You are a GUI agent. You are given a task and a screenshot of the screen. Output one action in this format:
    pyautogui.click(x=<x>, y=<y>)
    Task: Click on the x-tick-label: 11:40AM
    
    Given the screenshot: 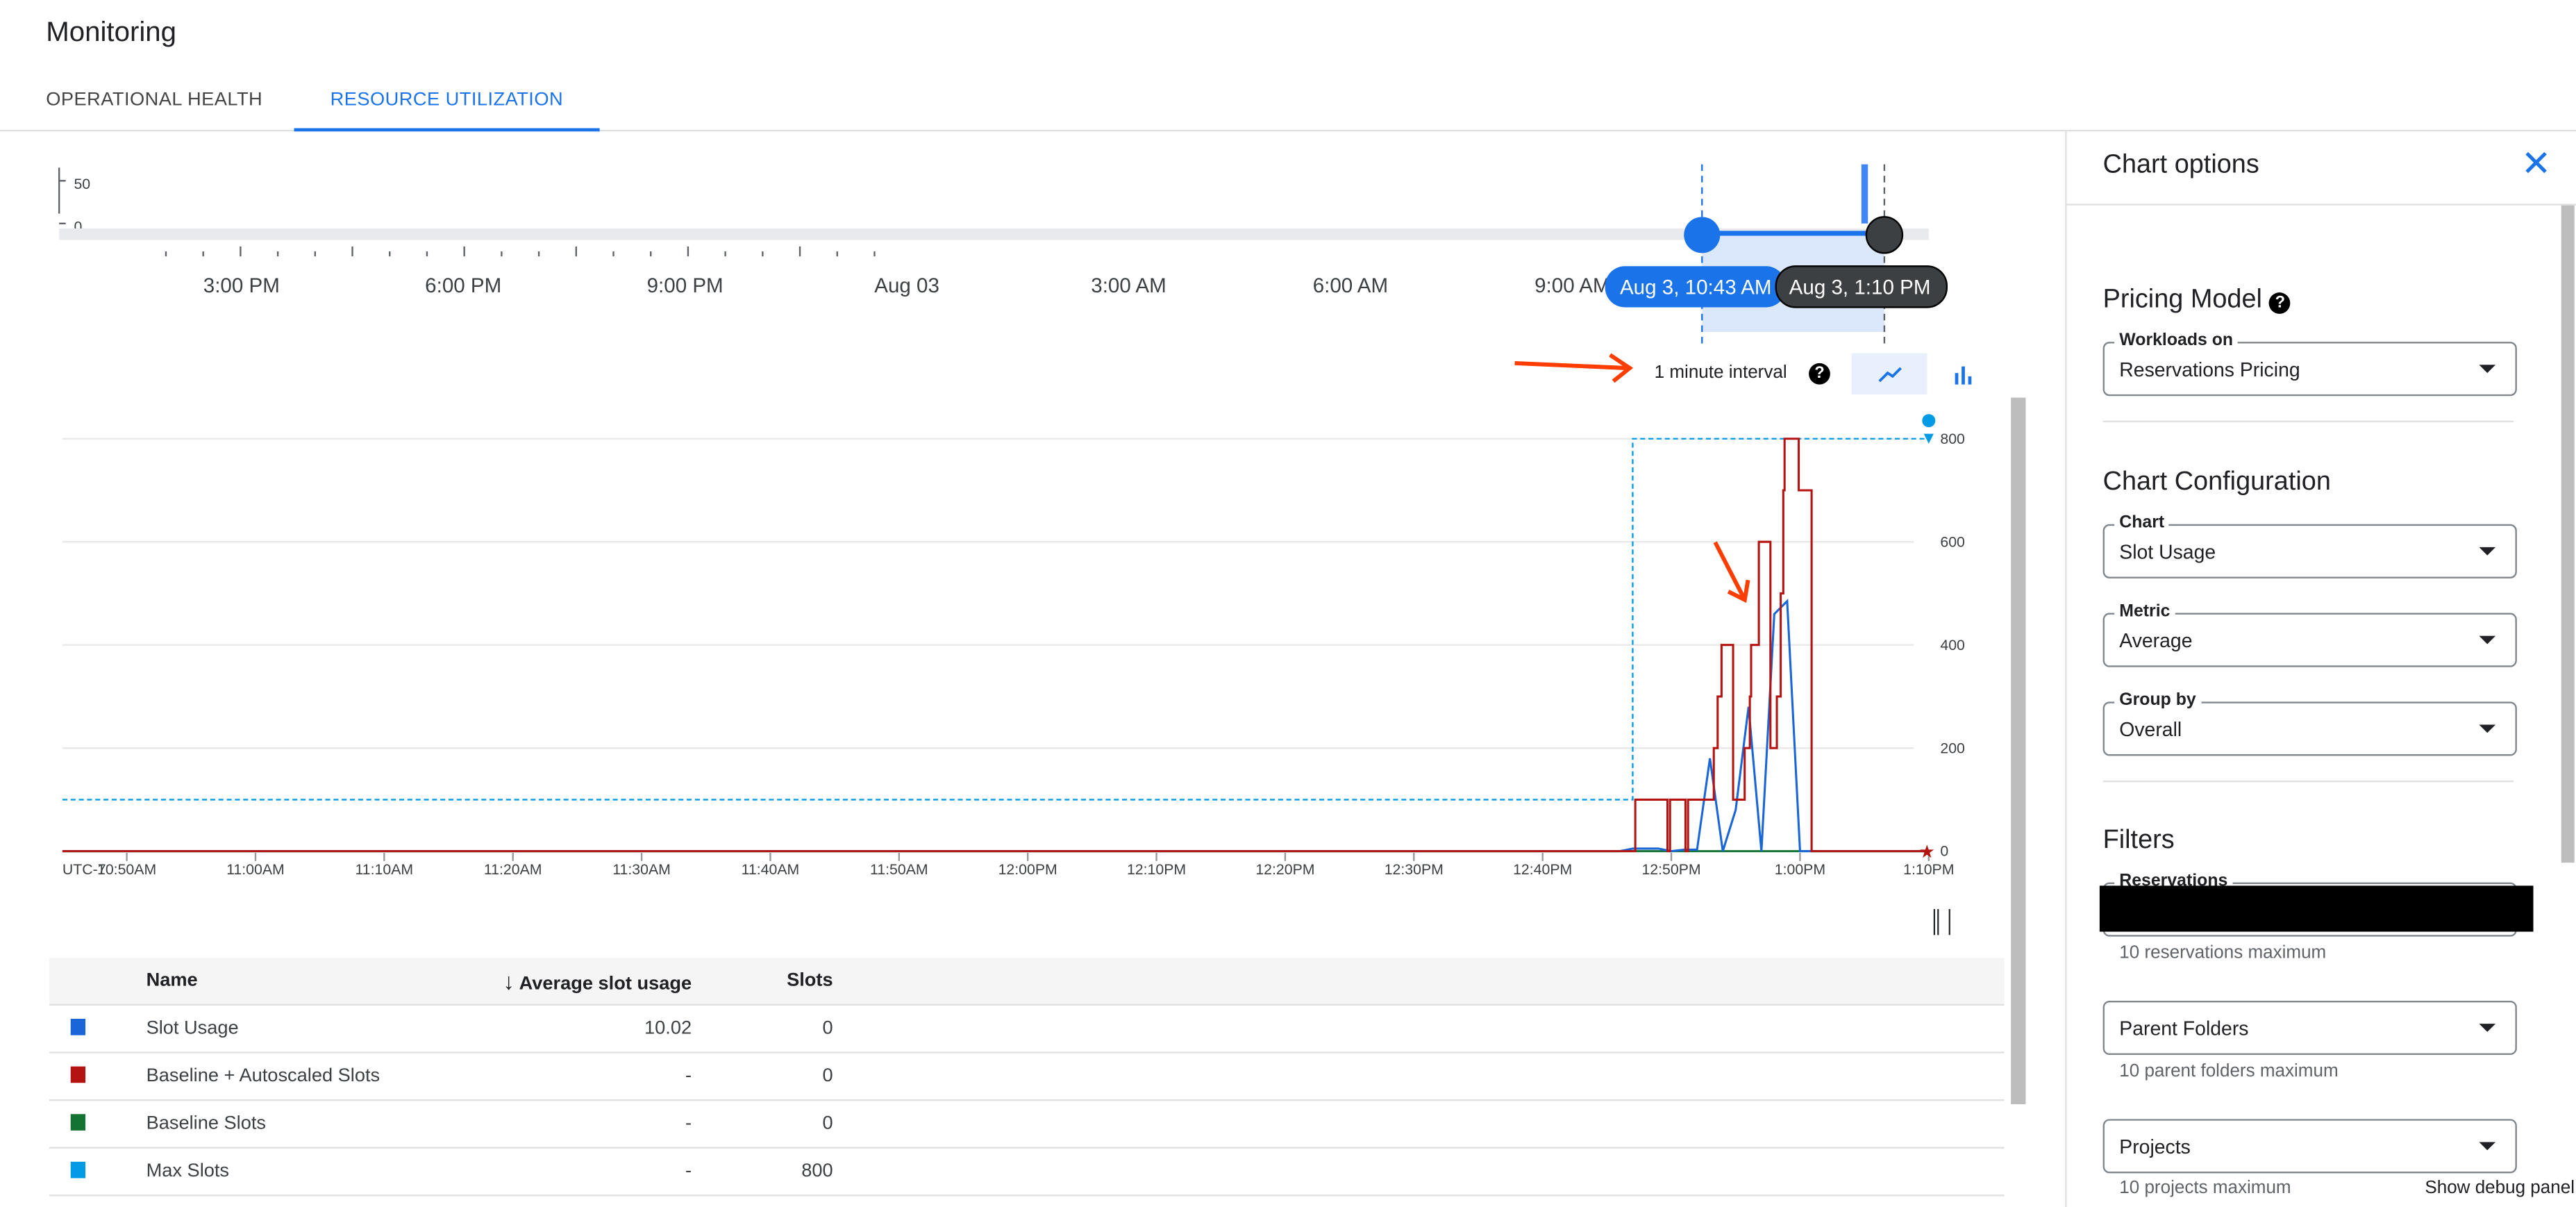 What is the action you would take?
    pyautogui.click(x=771, y=869)
    